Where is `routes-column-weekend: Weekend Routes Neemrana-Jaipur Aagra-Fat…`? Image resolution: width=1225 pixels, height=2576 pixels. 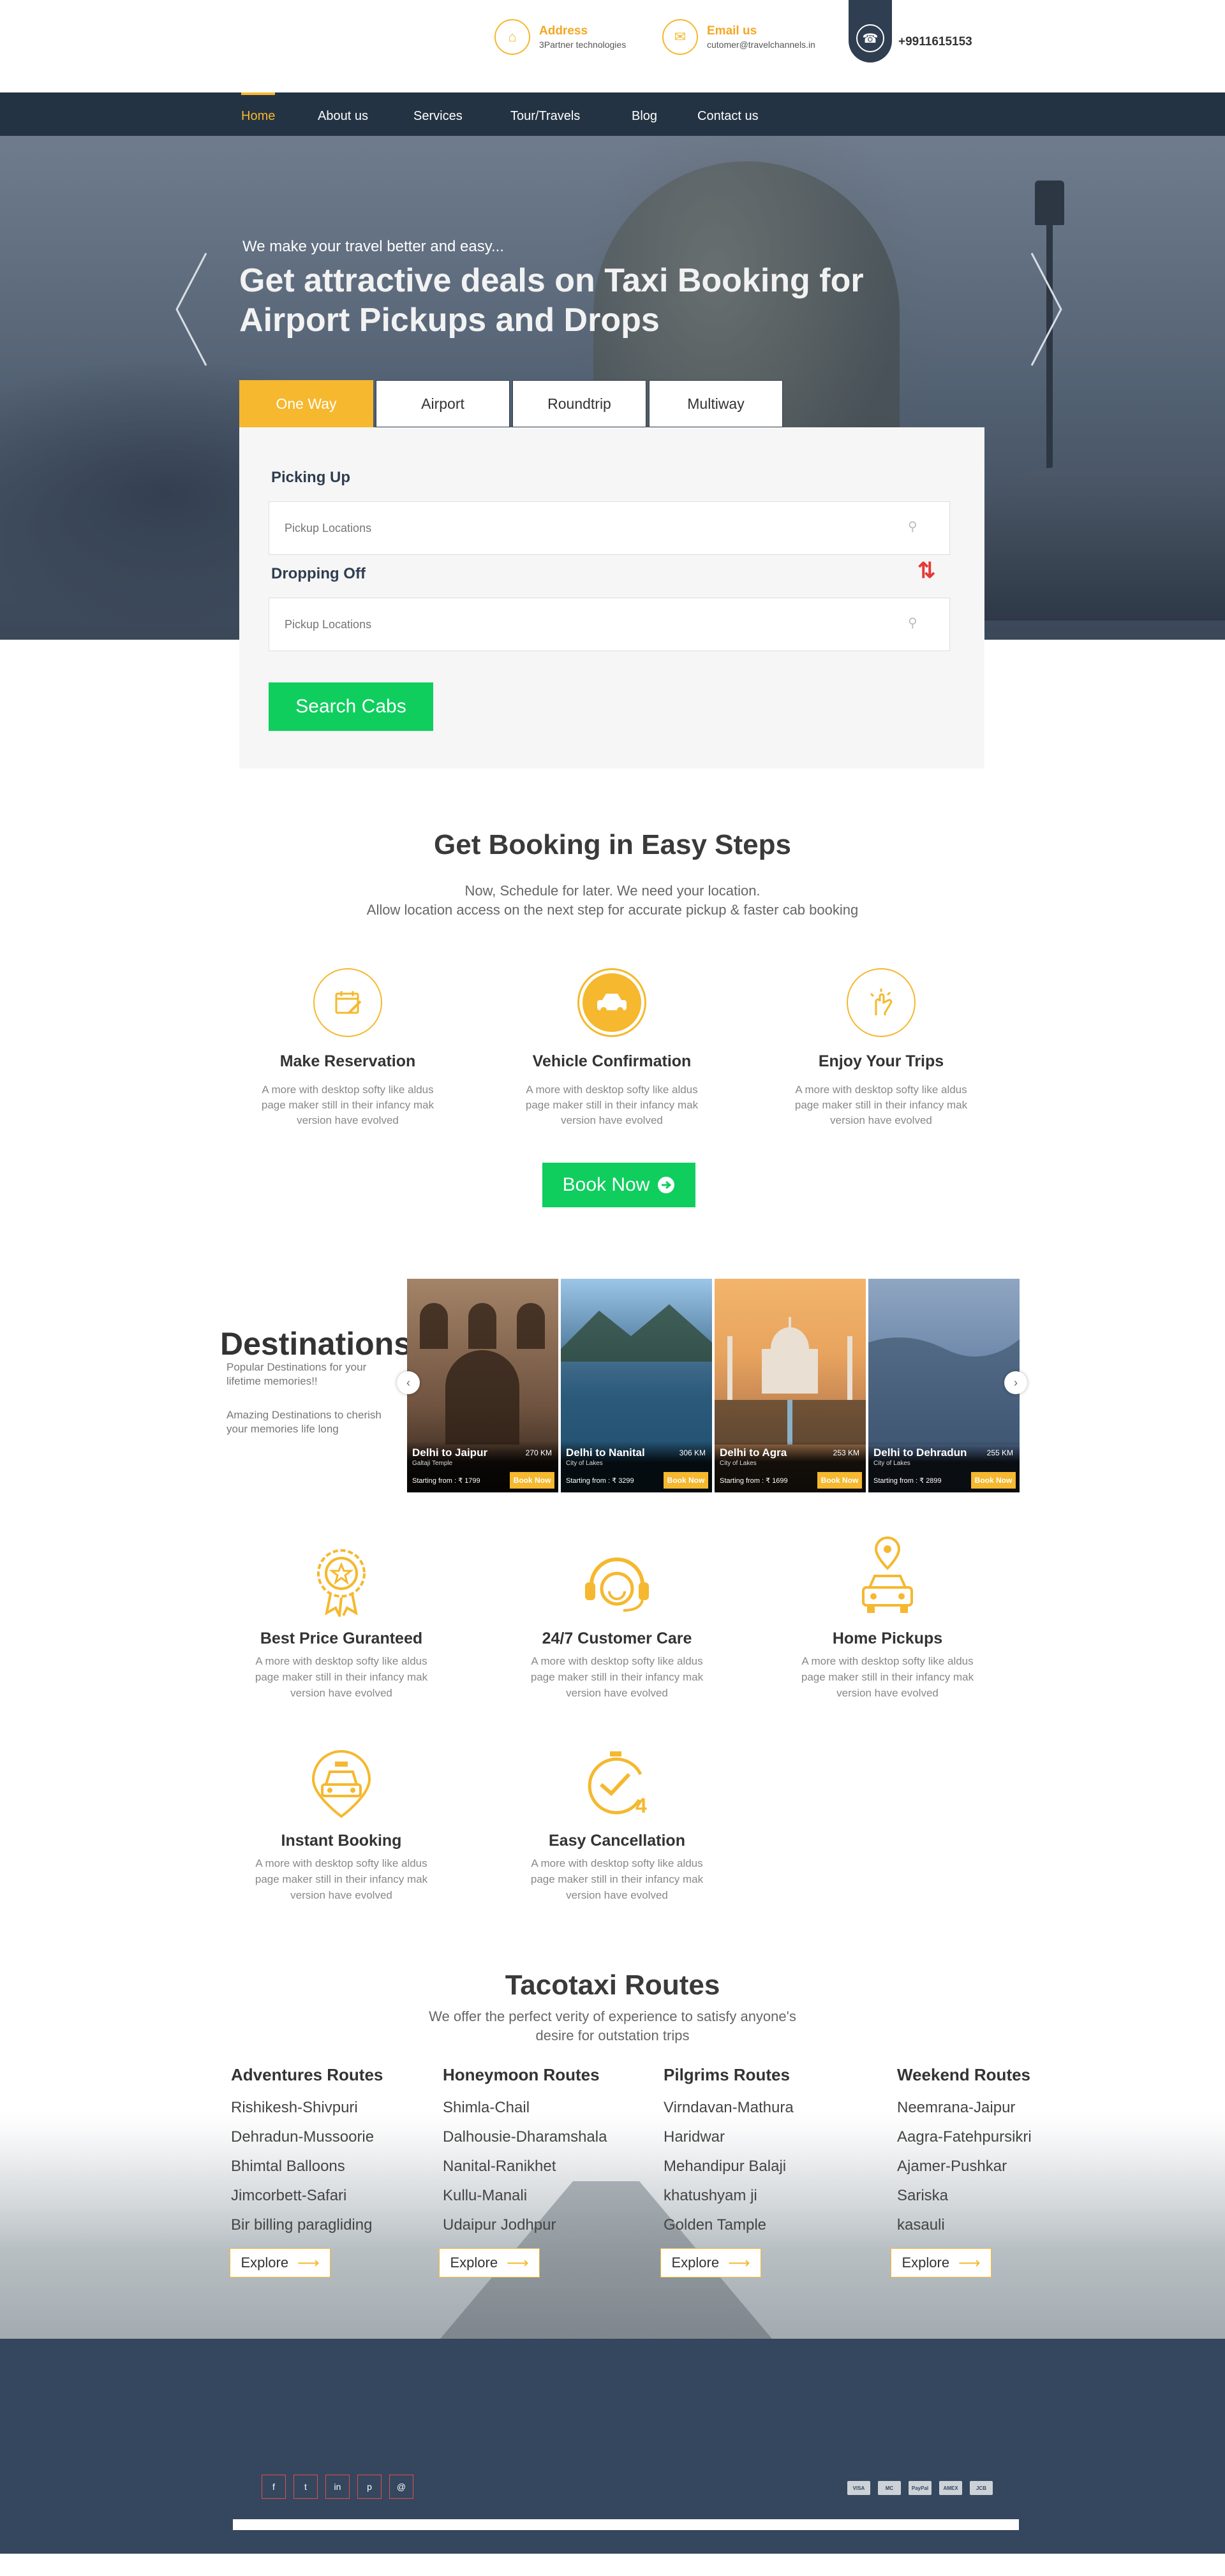 routes-column-weekend: Weekend Routes Neemrana-Jaipur Aagra-Fat… is located at coordinates (965, 2155).